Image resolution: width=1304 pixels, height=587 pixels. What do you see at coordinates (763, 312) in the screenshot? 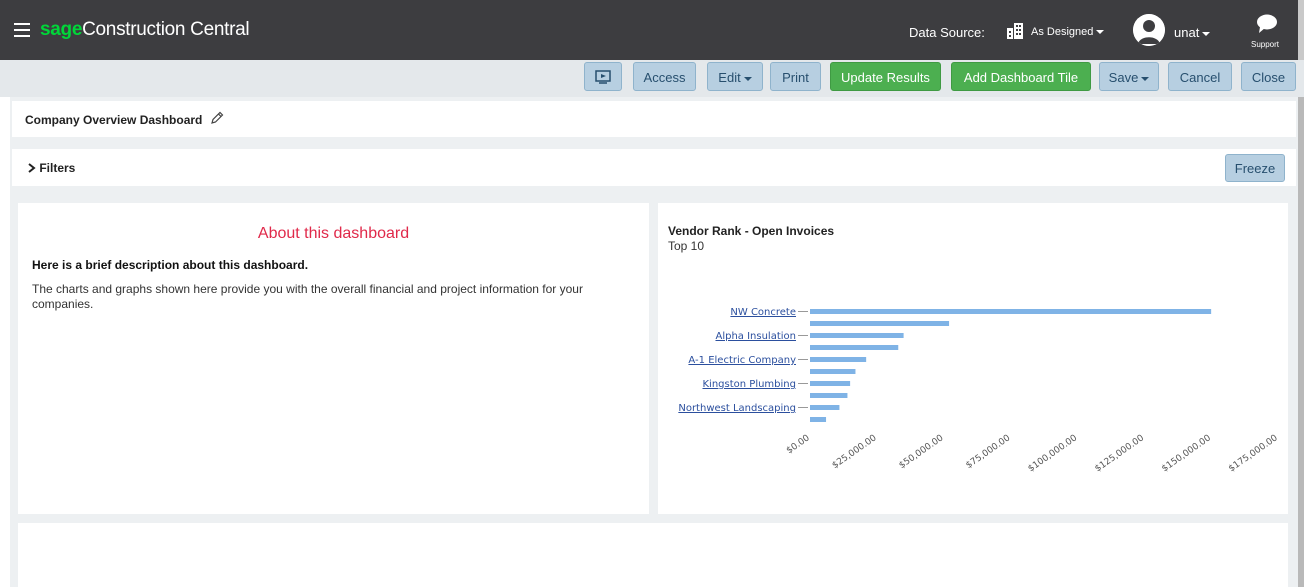
I see `vendor-link: NW Concrete` at bounding box center [763, 312].